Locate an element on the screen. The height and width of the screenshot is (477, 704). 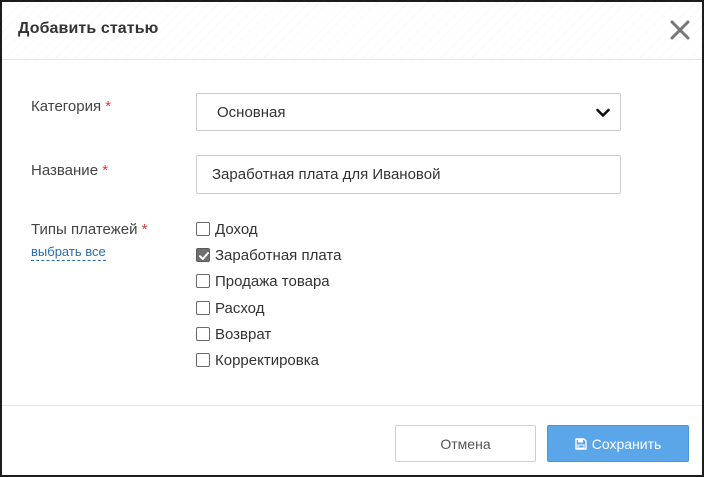
close-icon is located at coordinates (680, 30).